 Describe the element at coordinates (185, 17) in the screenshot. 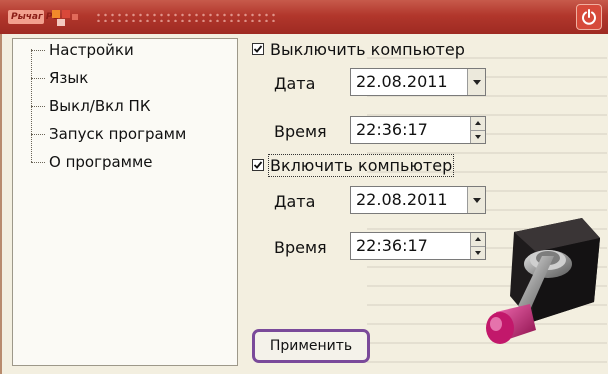

I see `title-decoration` at that location.